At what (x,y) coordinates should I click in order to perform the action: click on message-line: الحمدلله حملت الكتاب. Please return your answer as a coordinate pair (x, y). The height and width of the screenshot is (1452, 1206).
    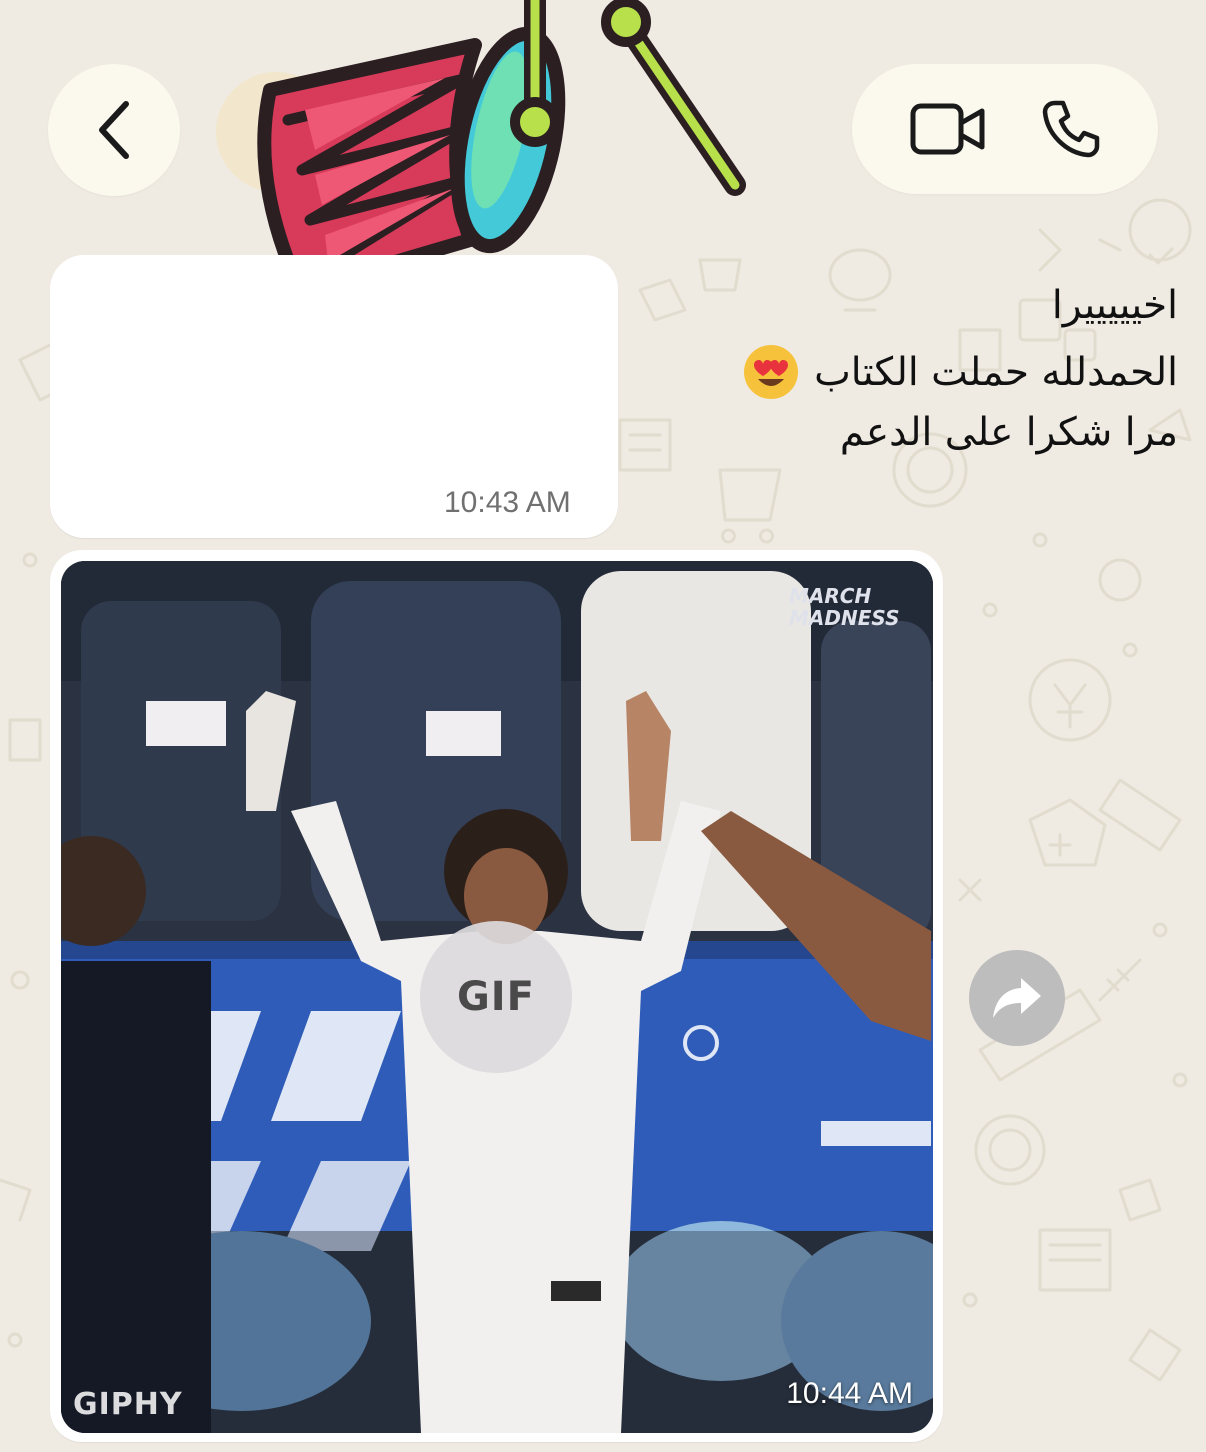
    Looking at the image, I should click on (996, 372).